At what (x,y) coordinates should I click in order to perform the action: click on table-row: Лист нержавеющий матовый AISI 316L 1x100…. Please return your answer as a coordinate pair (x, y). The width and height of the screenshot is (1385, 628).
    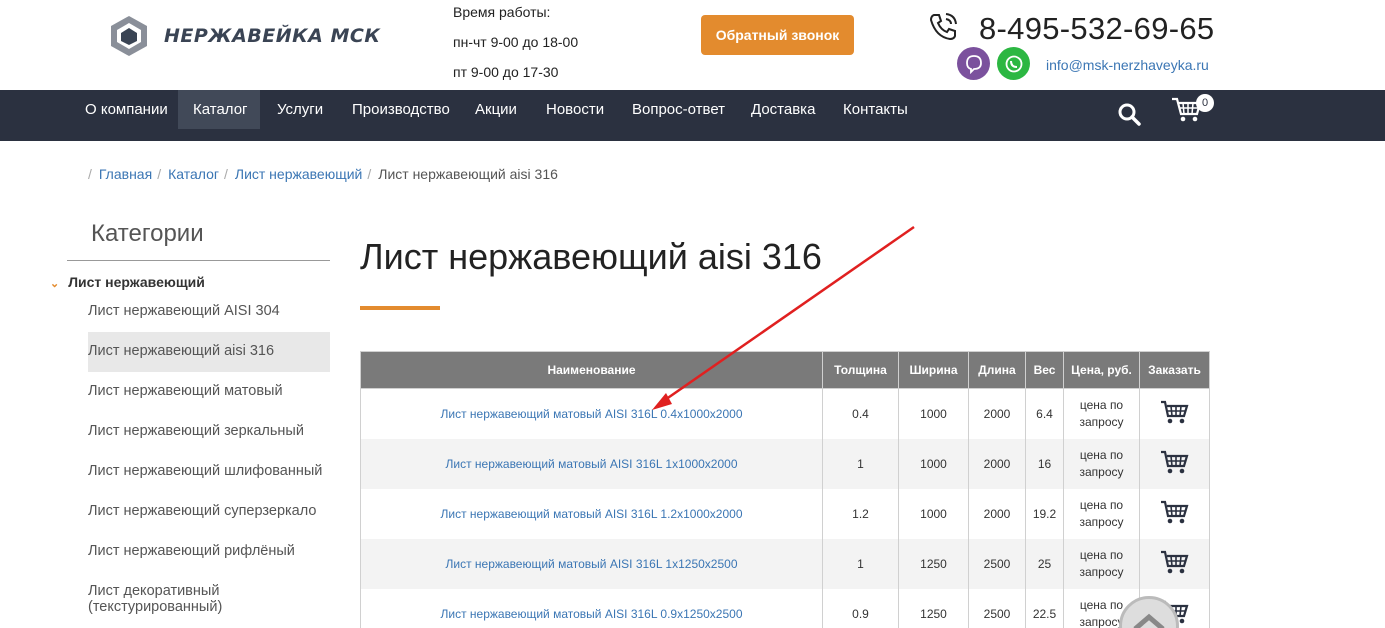
    Looking at the image, I should click on (785, 463).